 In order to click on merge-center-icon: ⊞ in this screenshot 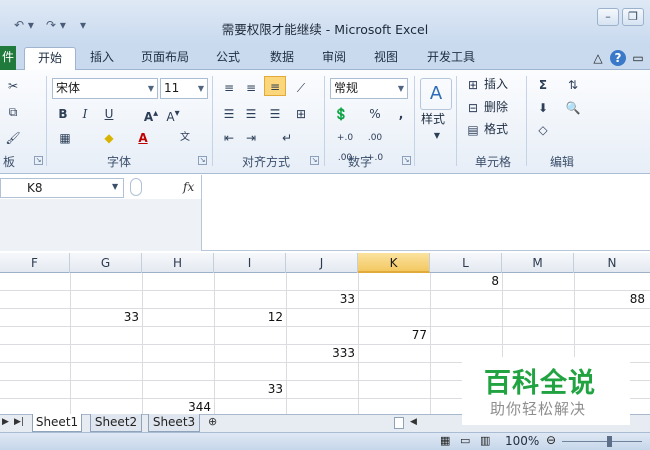, I will do `click(301, 114)`.